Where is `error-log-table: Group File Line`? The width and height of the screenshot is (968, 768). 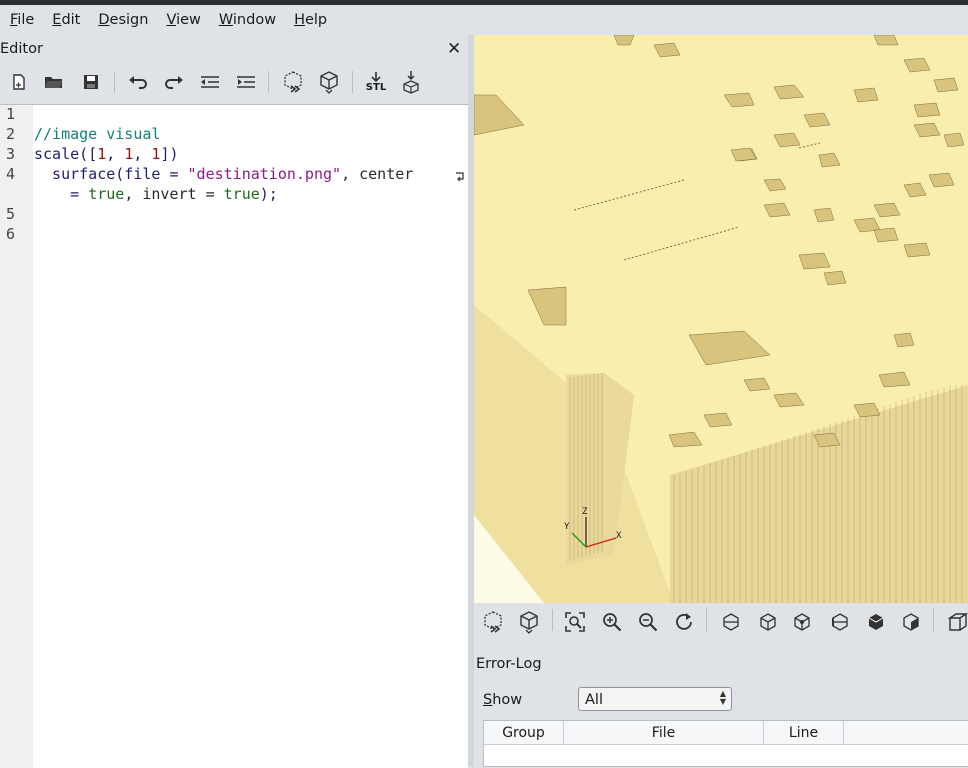
error-log-table: Group File Line is located at coordinates (725, 743).